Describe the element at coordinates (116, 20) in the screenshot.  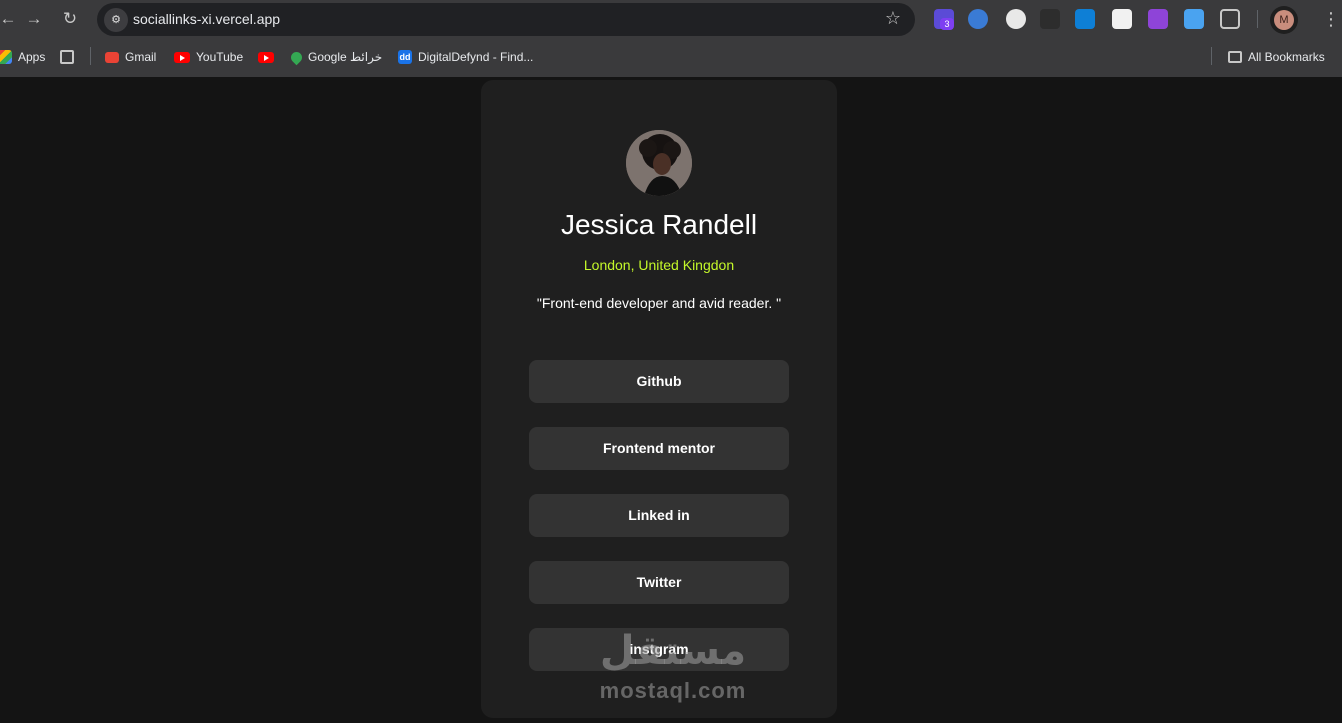
I see `site-info-icon: ⚙` at that location.